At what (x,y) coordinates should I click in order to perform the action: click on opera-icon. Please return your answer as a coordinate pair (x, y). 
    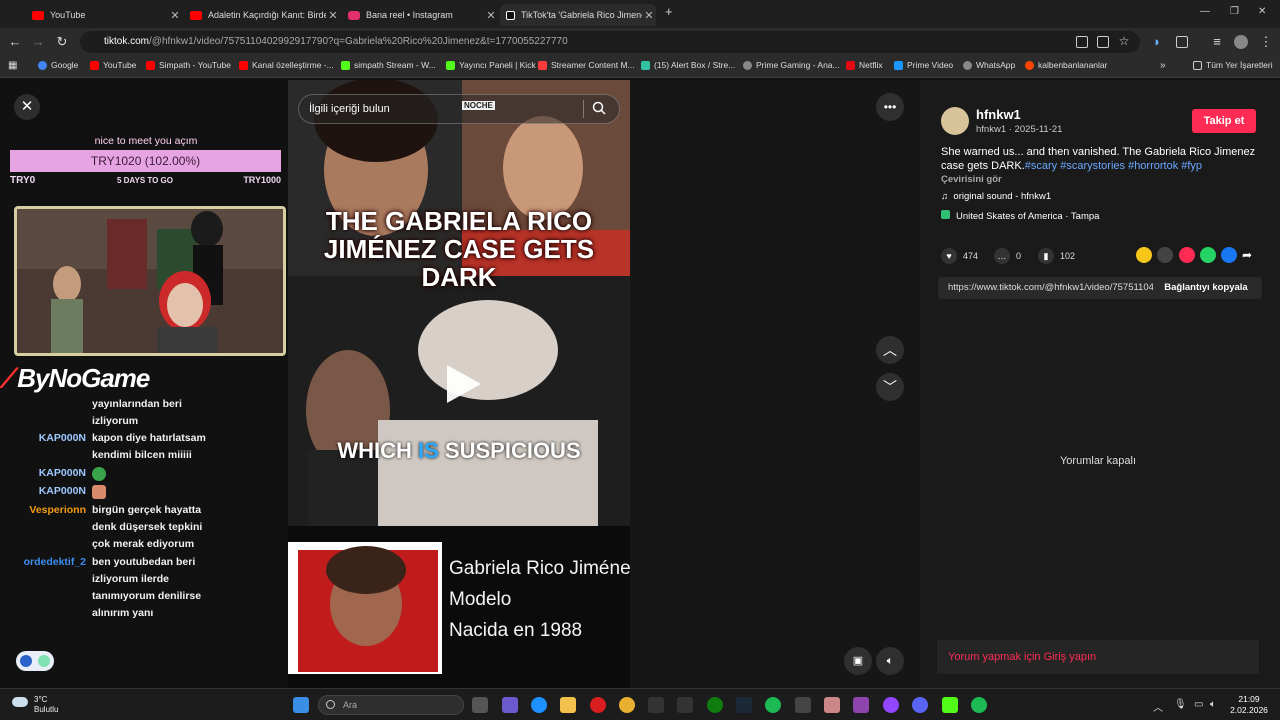
    Looking at the image, I should click on (598, 705).